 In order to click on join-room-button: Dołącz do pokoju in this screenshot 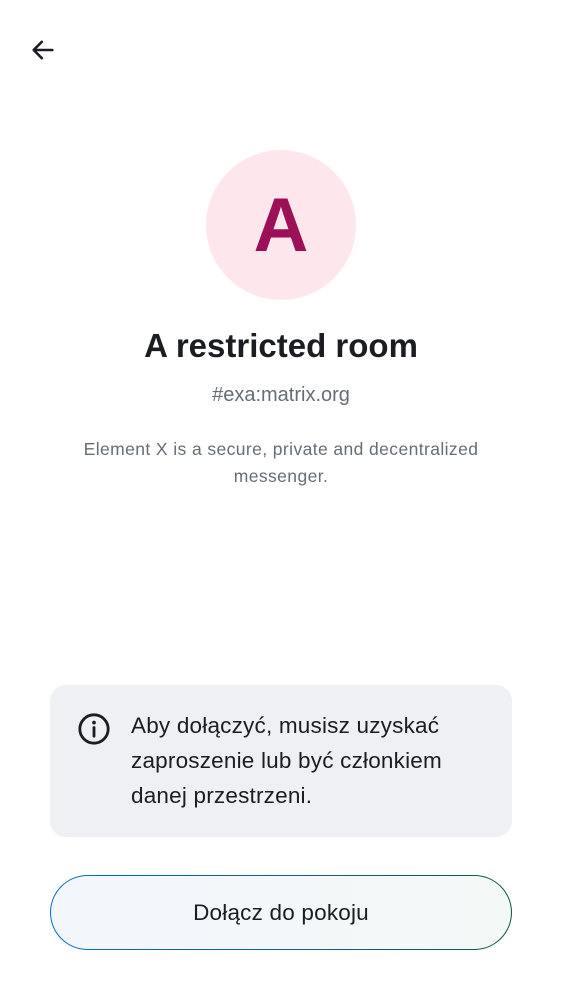, I will do `click(281, 912)`.